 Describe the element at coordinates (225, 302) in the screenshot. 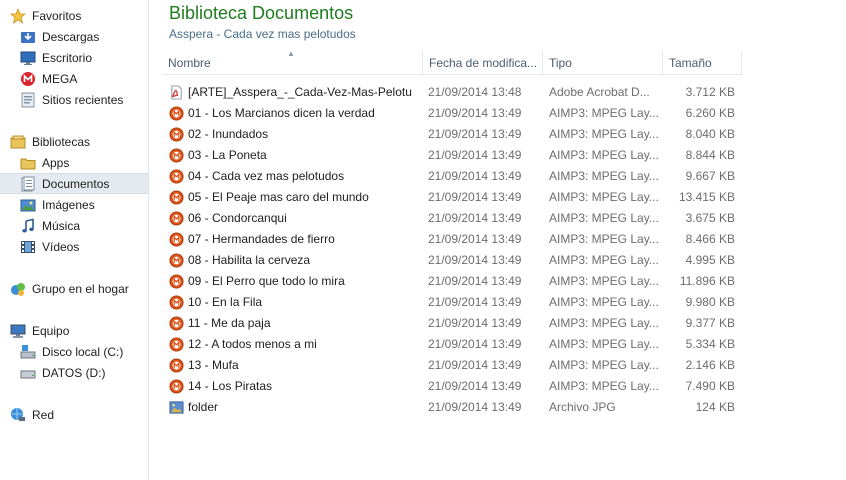

I see `file-name: 10 - En la Fila` at that location.